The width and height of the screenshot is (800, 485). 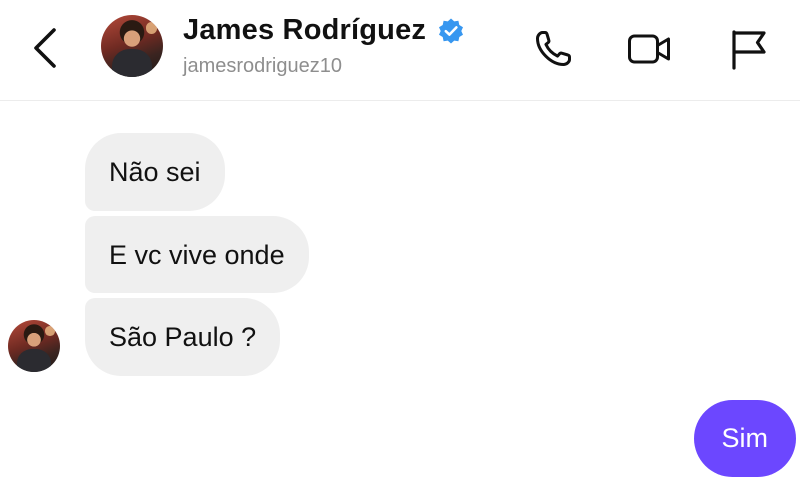 I want to click on phone-icon, so click(x=553, y=48).